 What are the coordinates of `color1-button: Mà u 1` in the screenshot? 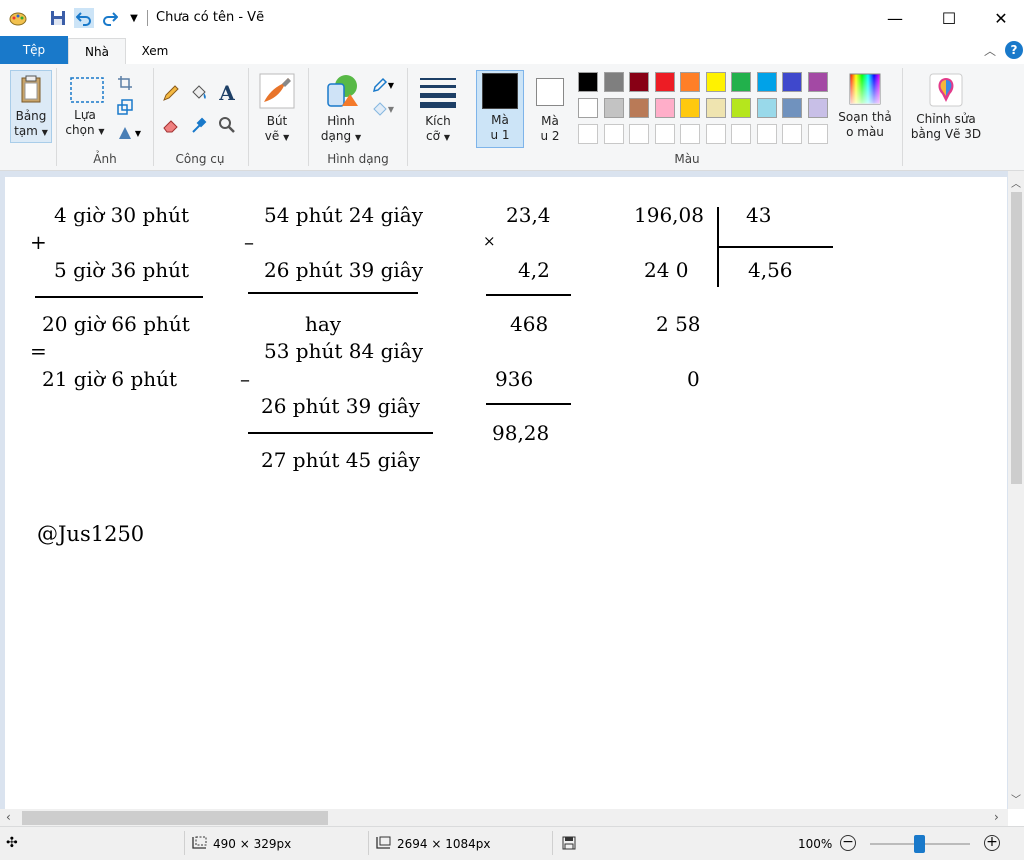 It's located at (500, 109).